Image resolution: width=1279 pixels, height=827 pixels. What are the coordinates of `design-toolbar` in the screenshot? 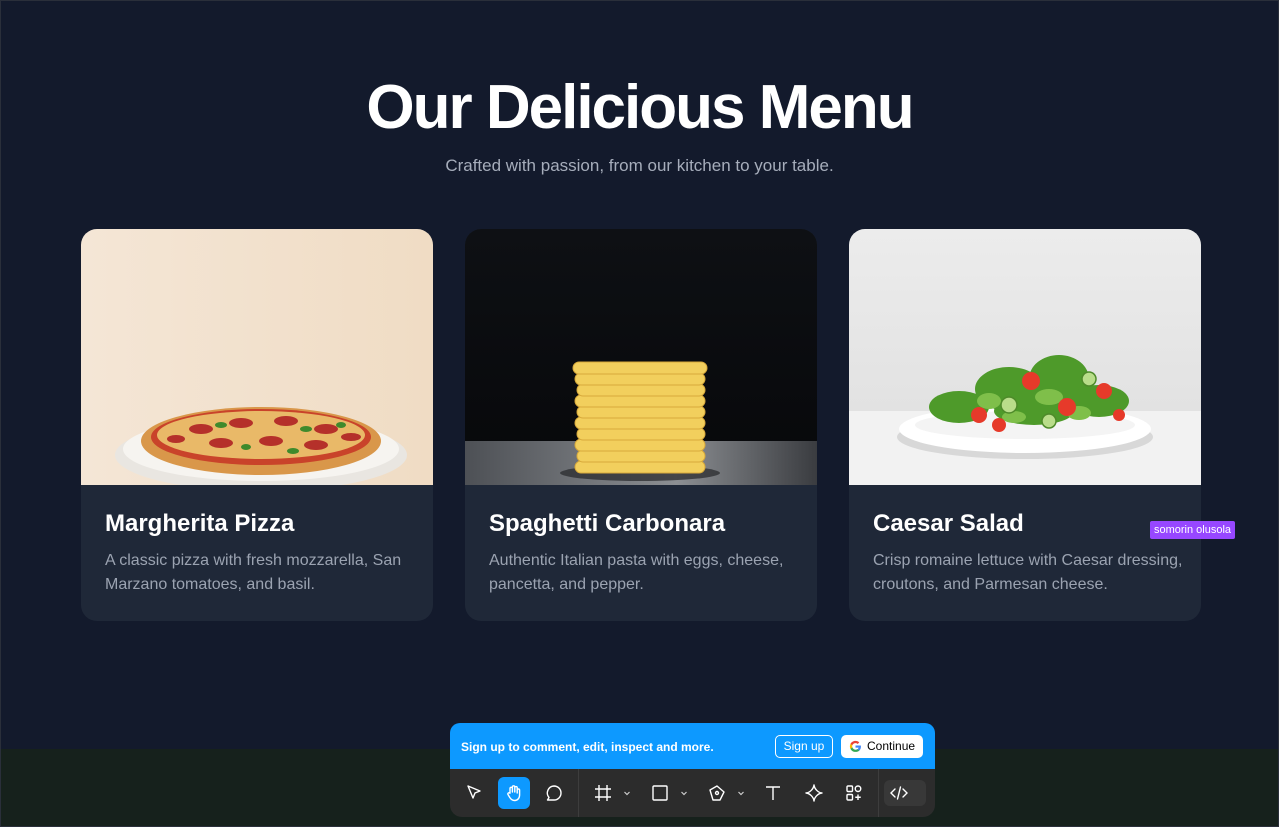 It's located at (692, 793).